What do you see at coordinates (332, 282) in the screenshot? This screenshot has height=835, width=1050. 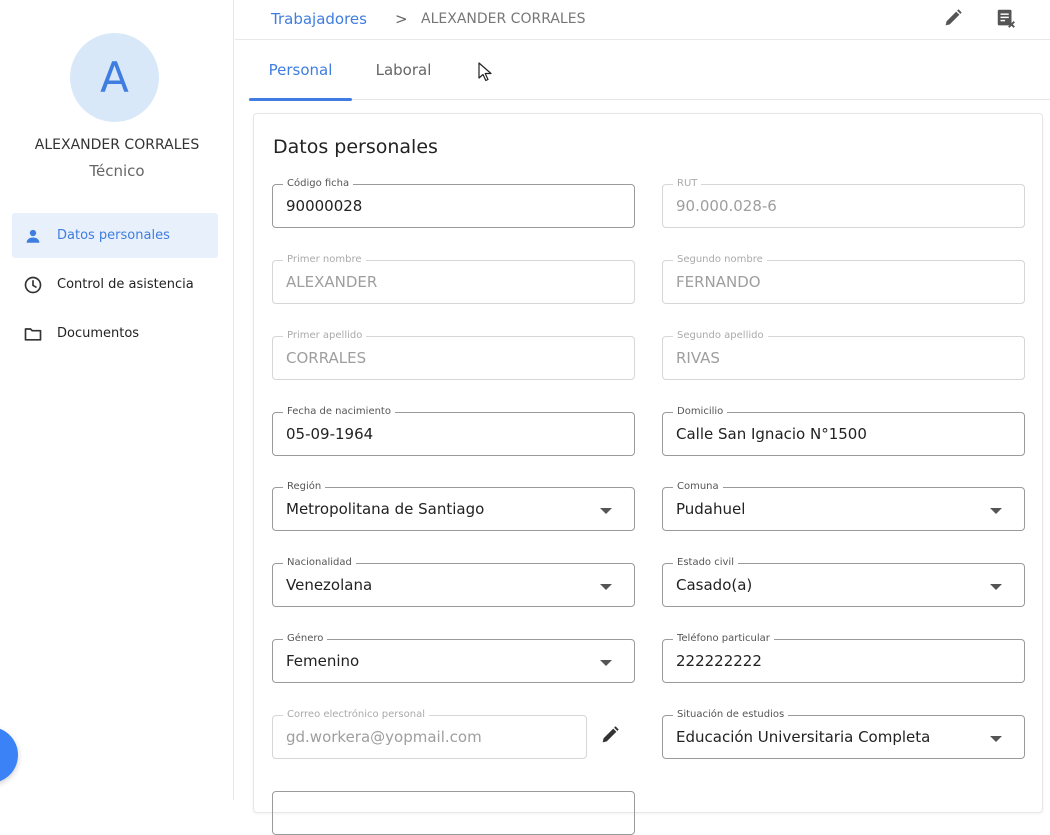 I see `field-value: ALEXANDER` at bounding box center [332, 282].